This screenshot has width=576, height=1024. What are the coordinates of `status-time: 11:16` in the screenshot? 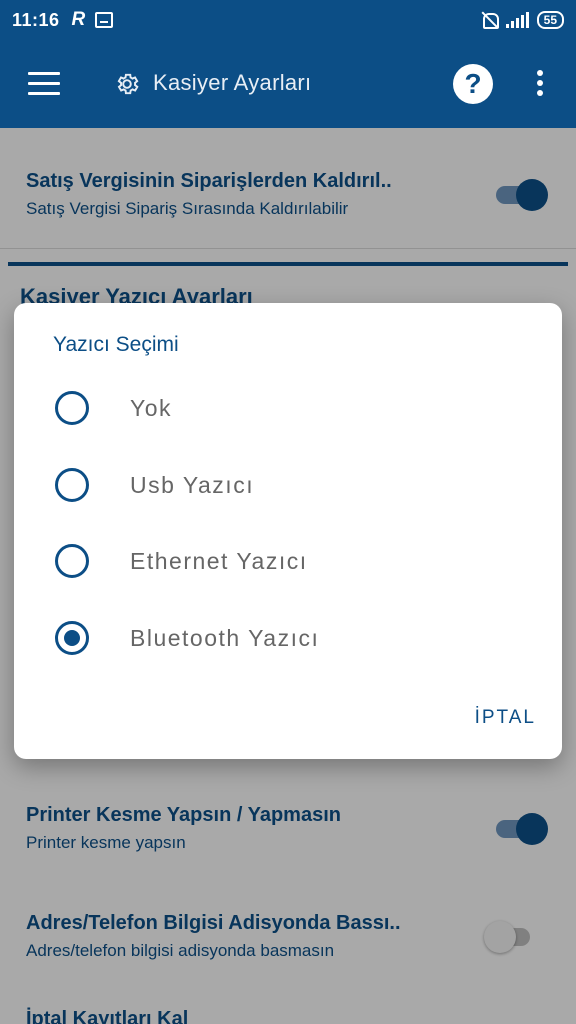 It's located at (36, 19).